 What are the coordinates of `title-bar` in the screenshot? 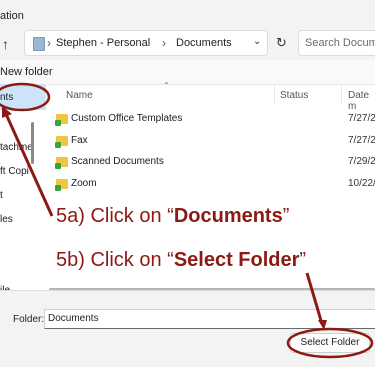 It's located at (187, 14).